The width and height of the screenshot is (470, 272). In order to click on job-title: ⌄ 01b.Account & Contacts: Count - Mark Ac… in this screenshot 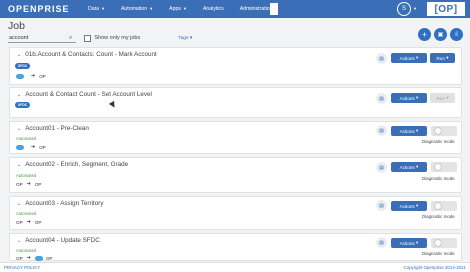, I will do `click(87, 54)`.